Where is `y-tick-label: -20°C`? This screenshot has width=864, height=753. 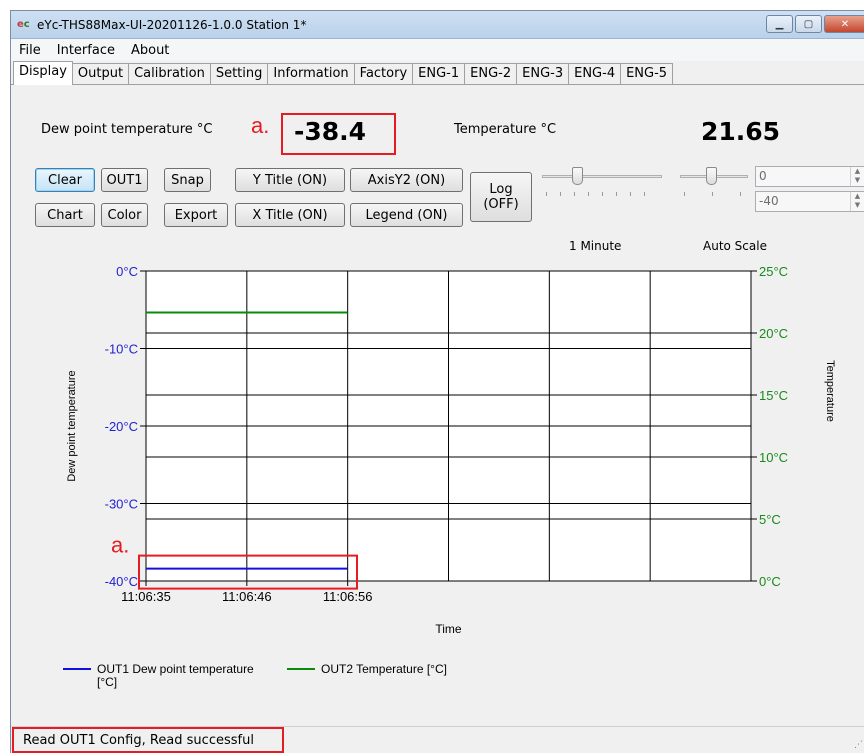 y-tick-label: -20°C is located at coordinates (121, 426).